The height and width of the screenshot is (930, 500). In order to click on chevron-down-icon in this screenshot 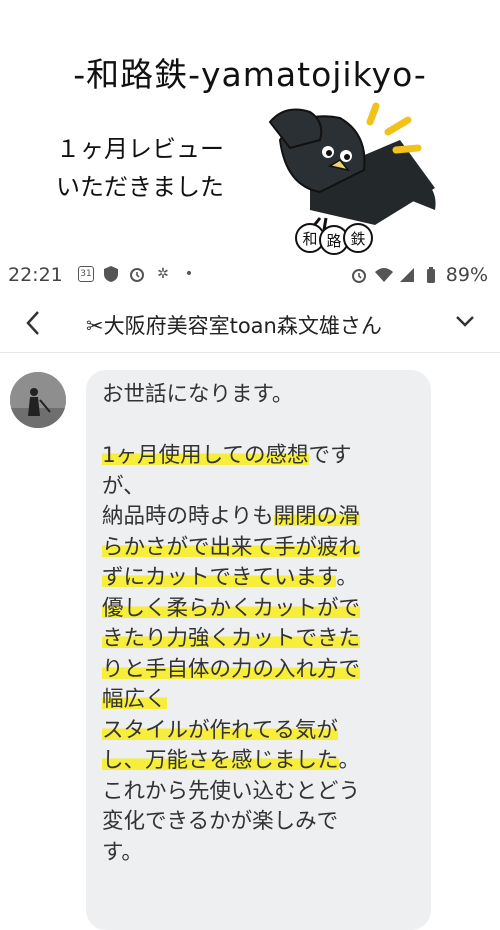, I will do `click(465, 321)`.